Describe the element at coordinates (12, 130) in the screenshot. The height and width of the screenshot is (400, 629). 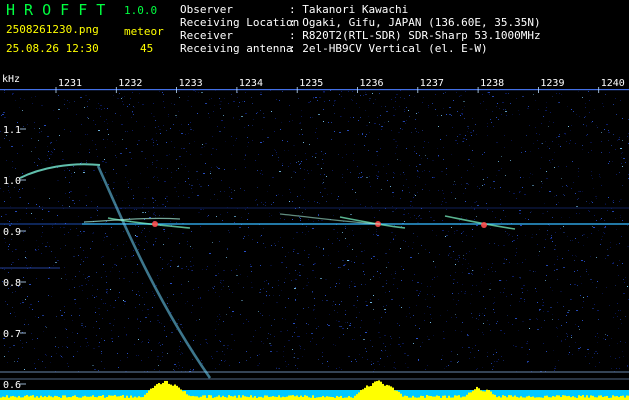
I see `y-tick-label: 1.1` at that location.